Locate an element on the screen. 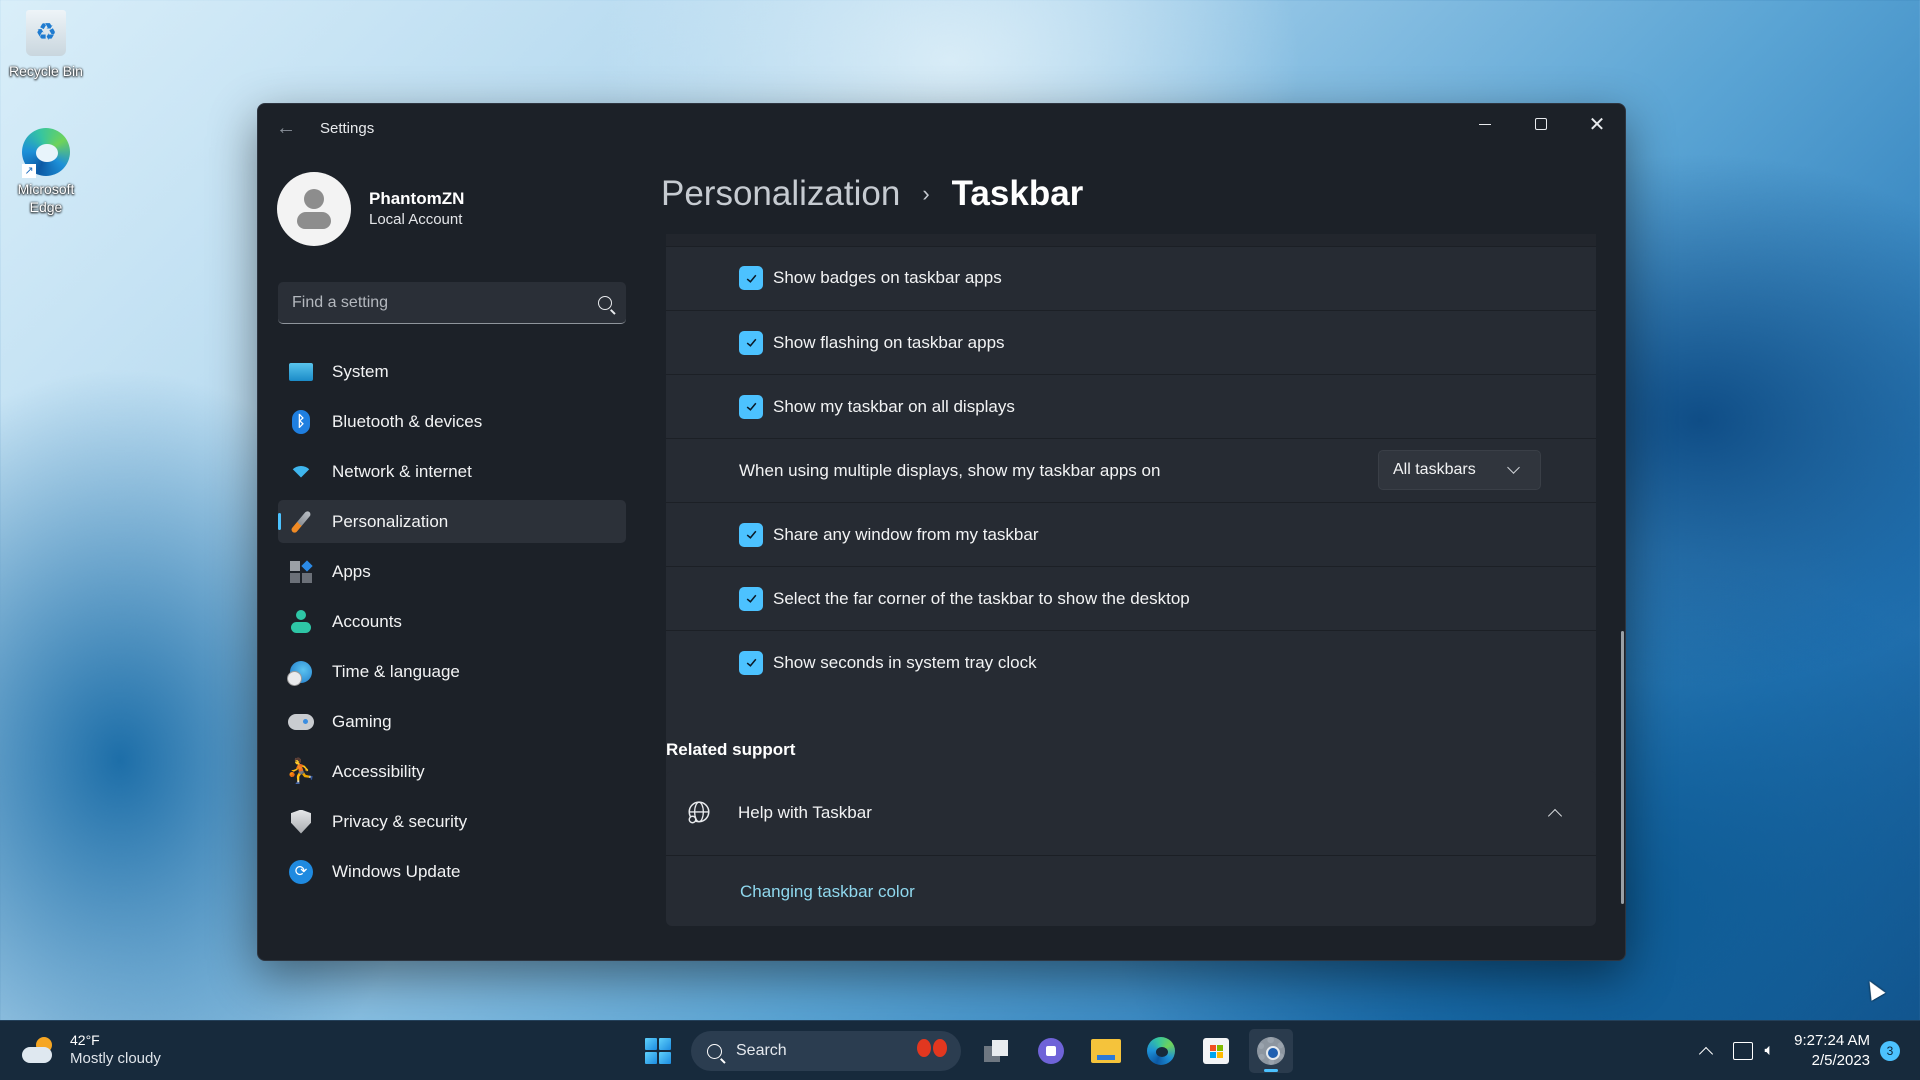 This screenshot has width=1920, height=1080. close-icon: ✕ is located at coordinates (1597, 124).